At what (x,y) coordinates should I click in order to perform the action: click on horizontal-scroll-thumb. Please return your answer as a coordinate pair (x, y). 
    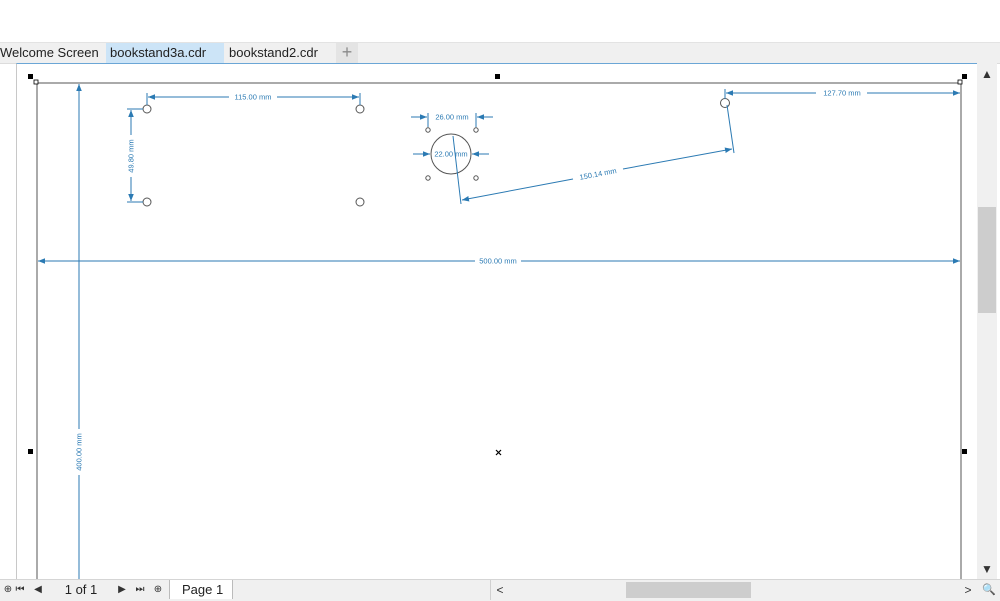
    Looking at the image, I should click on (688, 590).